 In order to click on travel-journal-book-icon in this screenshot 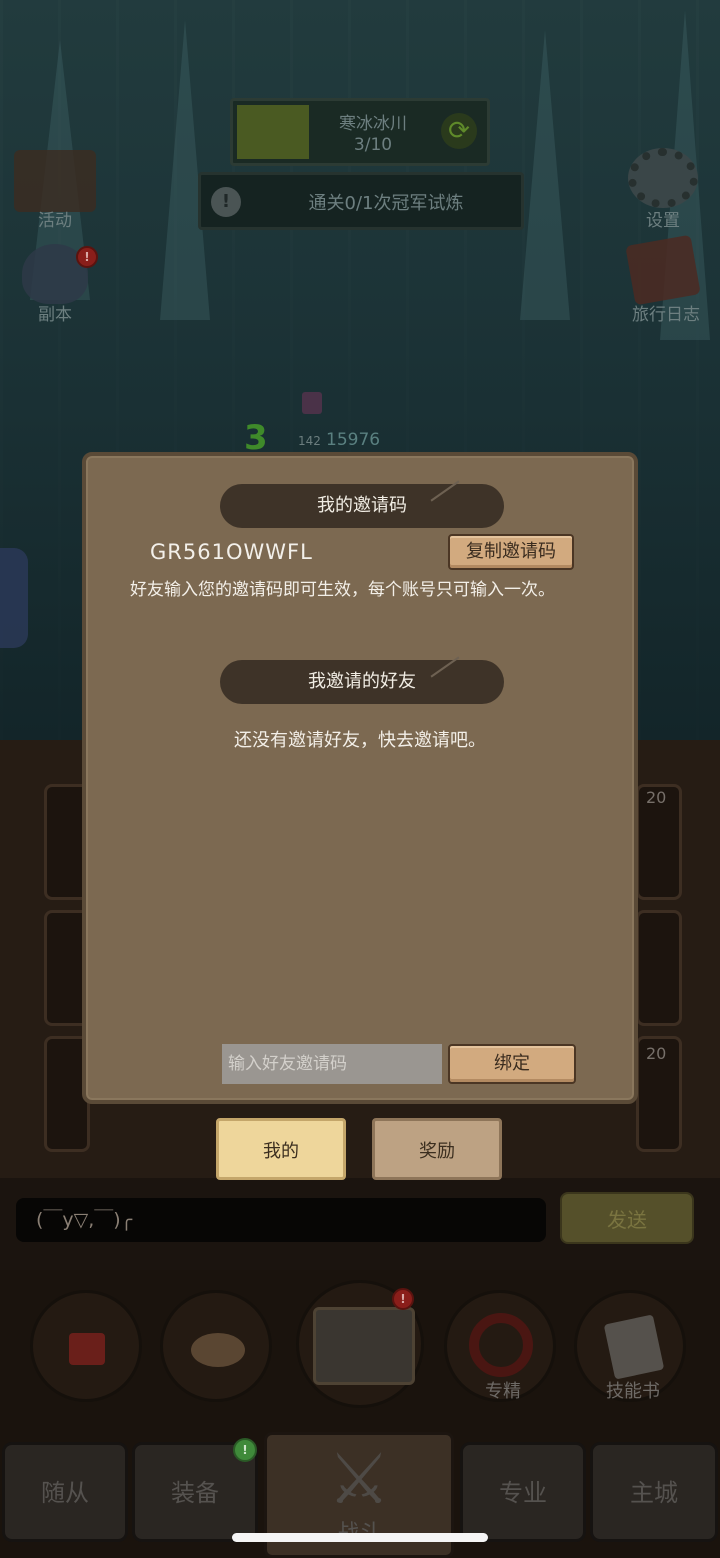, I will do `click(663, 270)`.